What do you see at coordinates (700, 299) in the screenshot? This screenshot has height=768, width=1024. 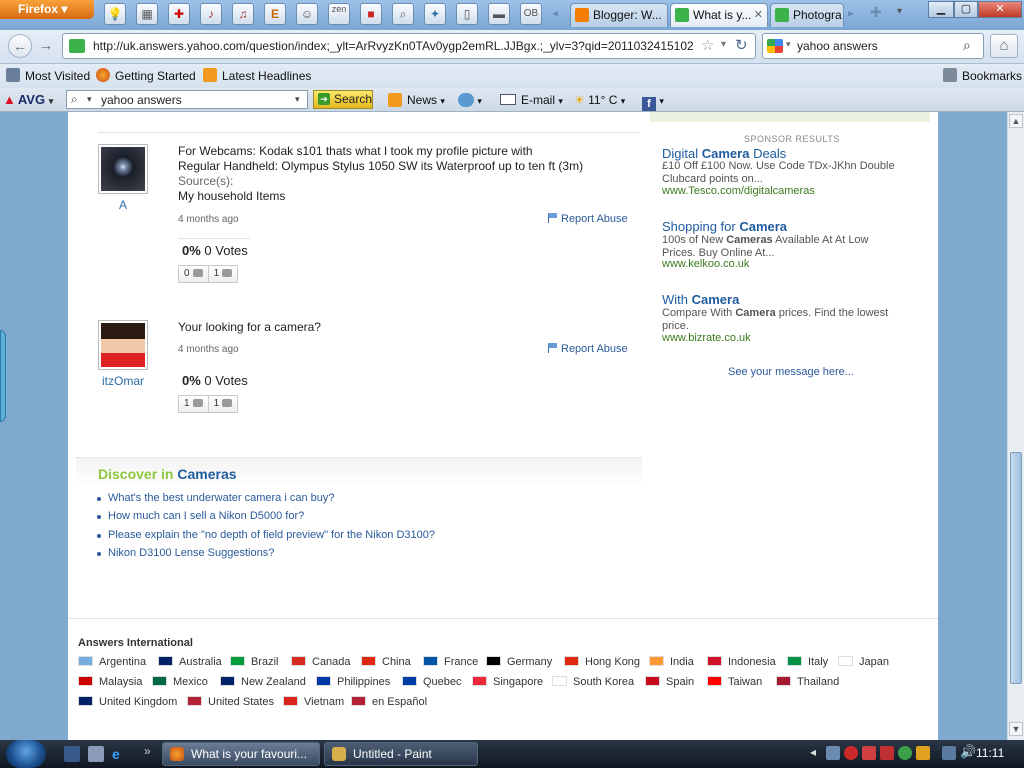 I see `sponsor-ad-title: With Camera` at bounding box center [700, 299].